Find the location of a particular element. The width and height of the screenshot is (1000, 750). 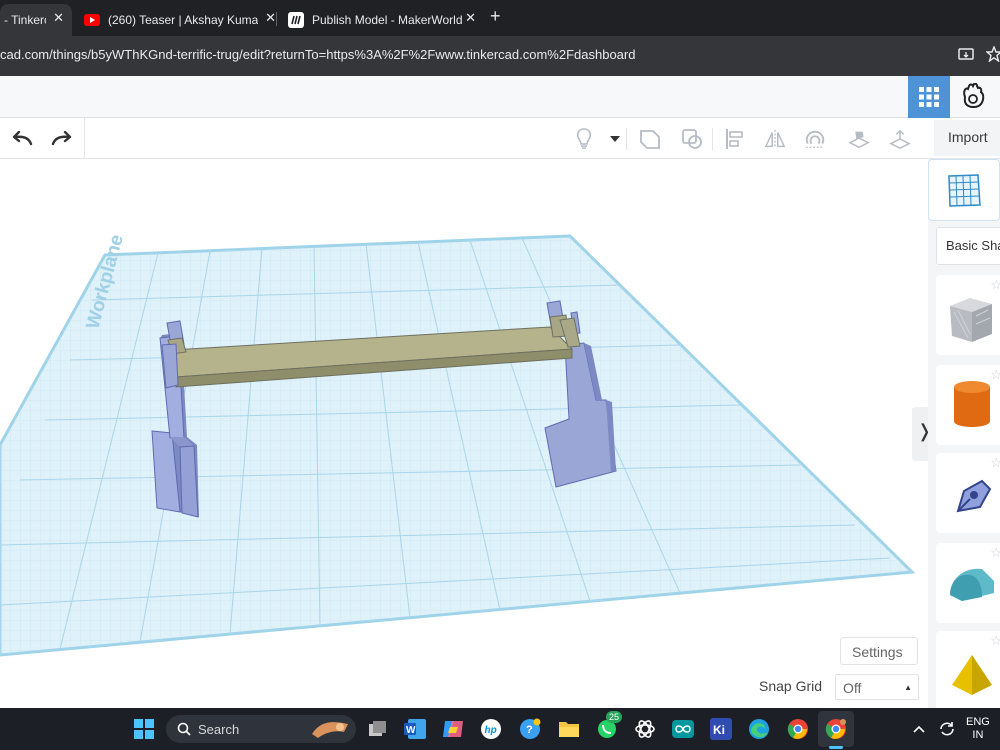

caret-icon: ▲ is located at coordinates (908, 687).